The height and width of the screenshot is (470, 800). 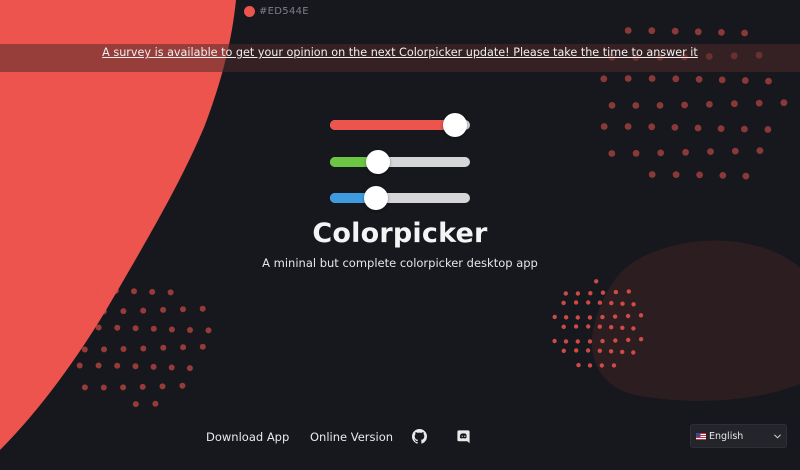 I want to click on red-slider, so click(x=400, y=125).